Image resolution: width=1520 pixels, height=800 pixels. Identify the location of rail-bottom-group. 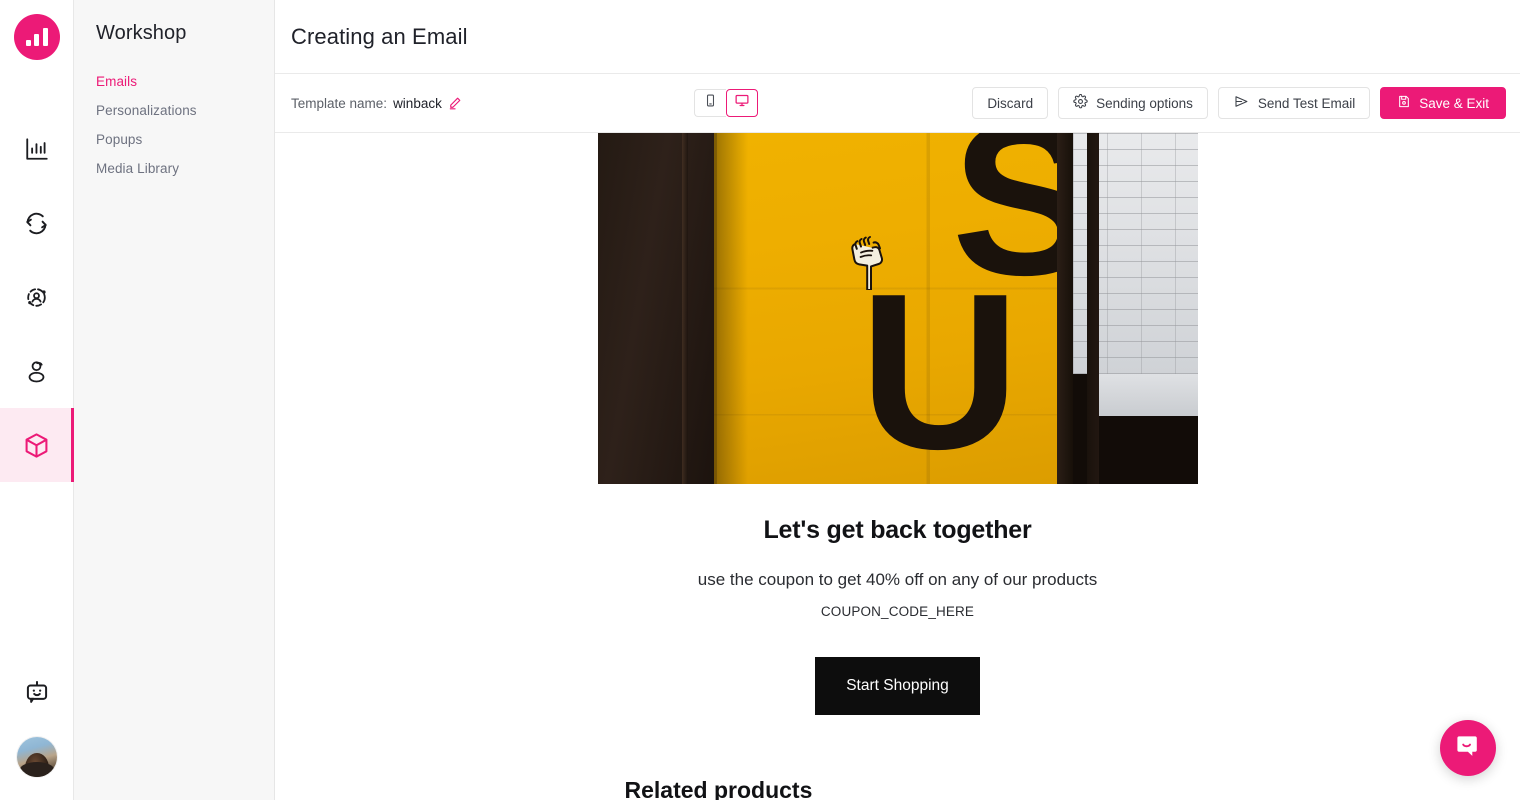
(36, 732).